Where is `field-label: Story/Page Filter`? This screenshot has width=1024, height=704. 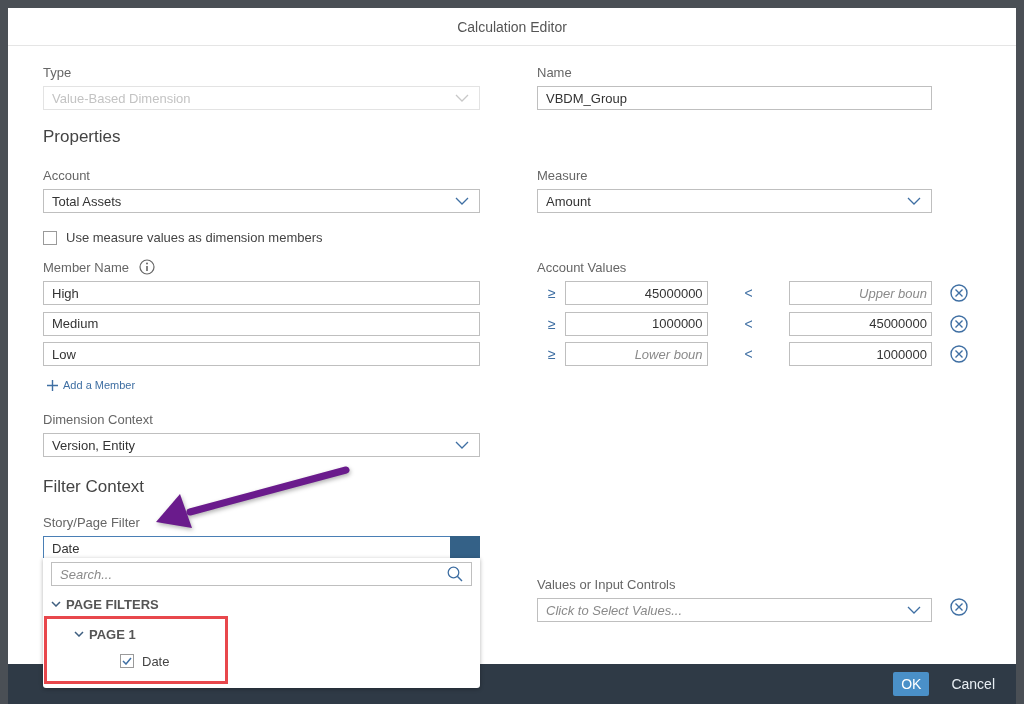
field-label: Story/Page Filter is located at coordinates (91, 522).